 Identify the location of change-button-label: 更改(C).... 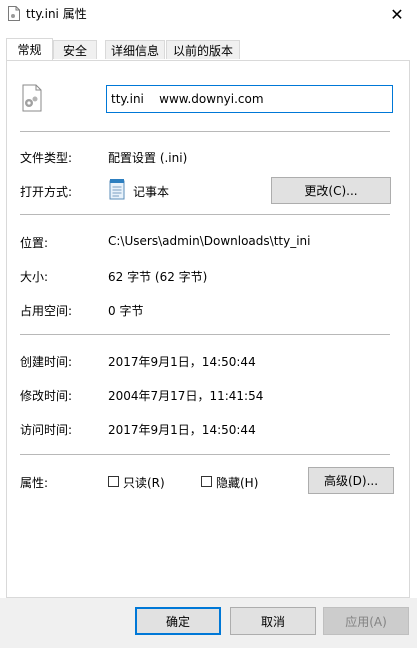
(331, 191).